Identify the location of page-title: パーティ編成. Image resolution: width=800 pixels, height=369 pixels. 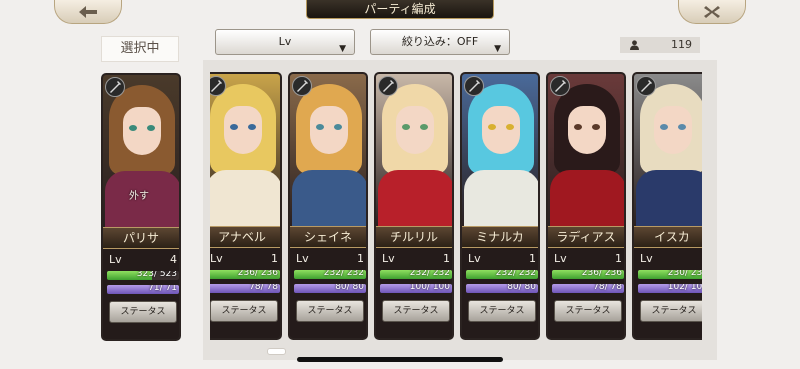
(400, 9).